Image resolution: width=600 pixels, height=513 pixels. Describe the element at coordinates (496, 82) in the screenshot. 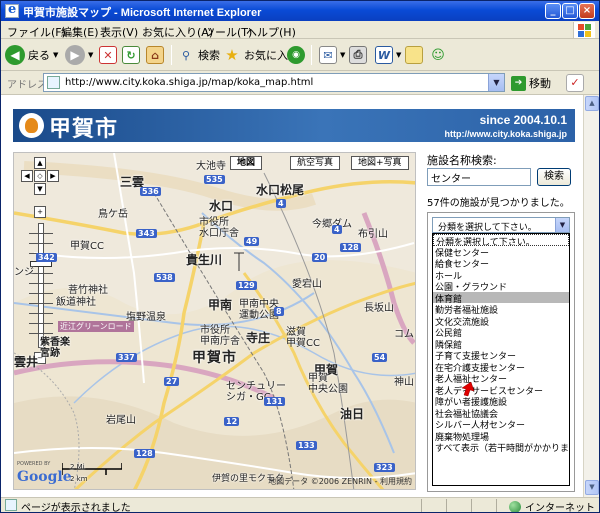

I see `address-dropdown-icon: ▼` at that location.